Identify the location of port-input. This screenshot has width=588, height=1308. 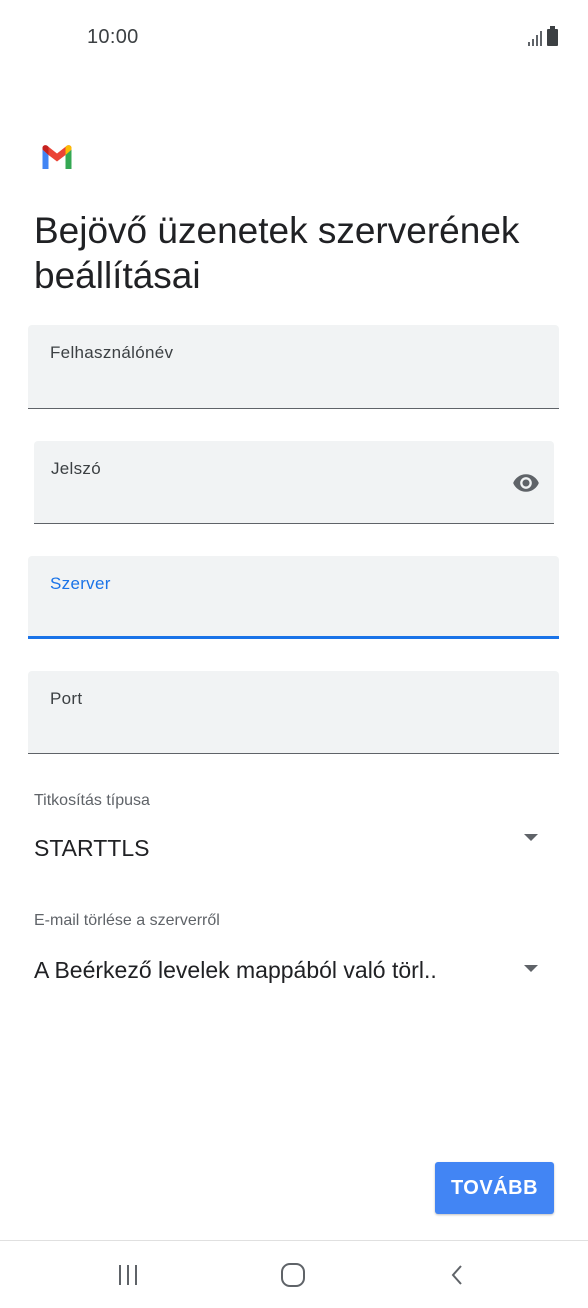
(264, 734).